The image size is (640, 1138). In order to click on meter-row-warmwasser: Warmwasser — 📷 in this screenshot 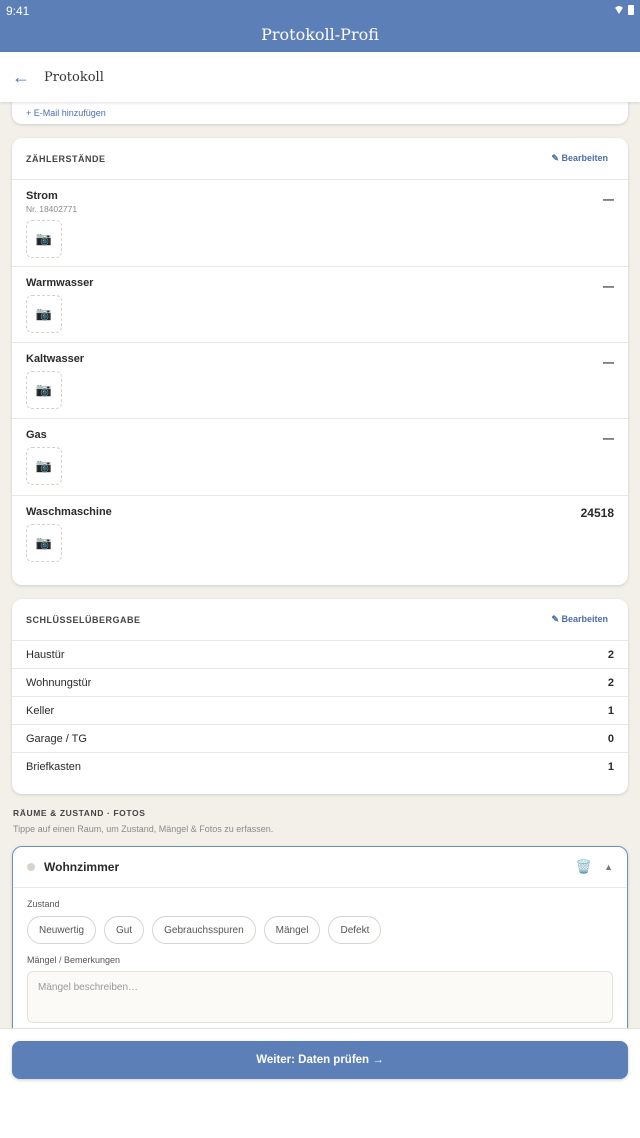, I will do `click(320, 305)`.